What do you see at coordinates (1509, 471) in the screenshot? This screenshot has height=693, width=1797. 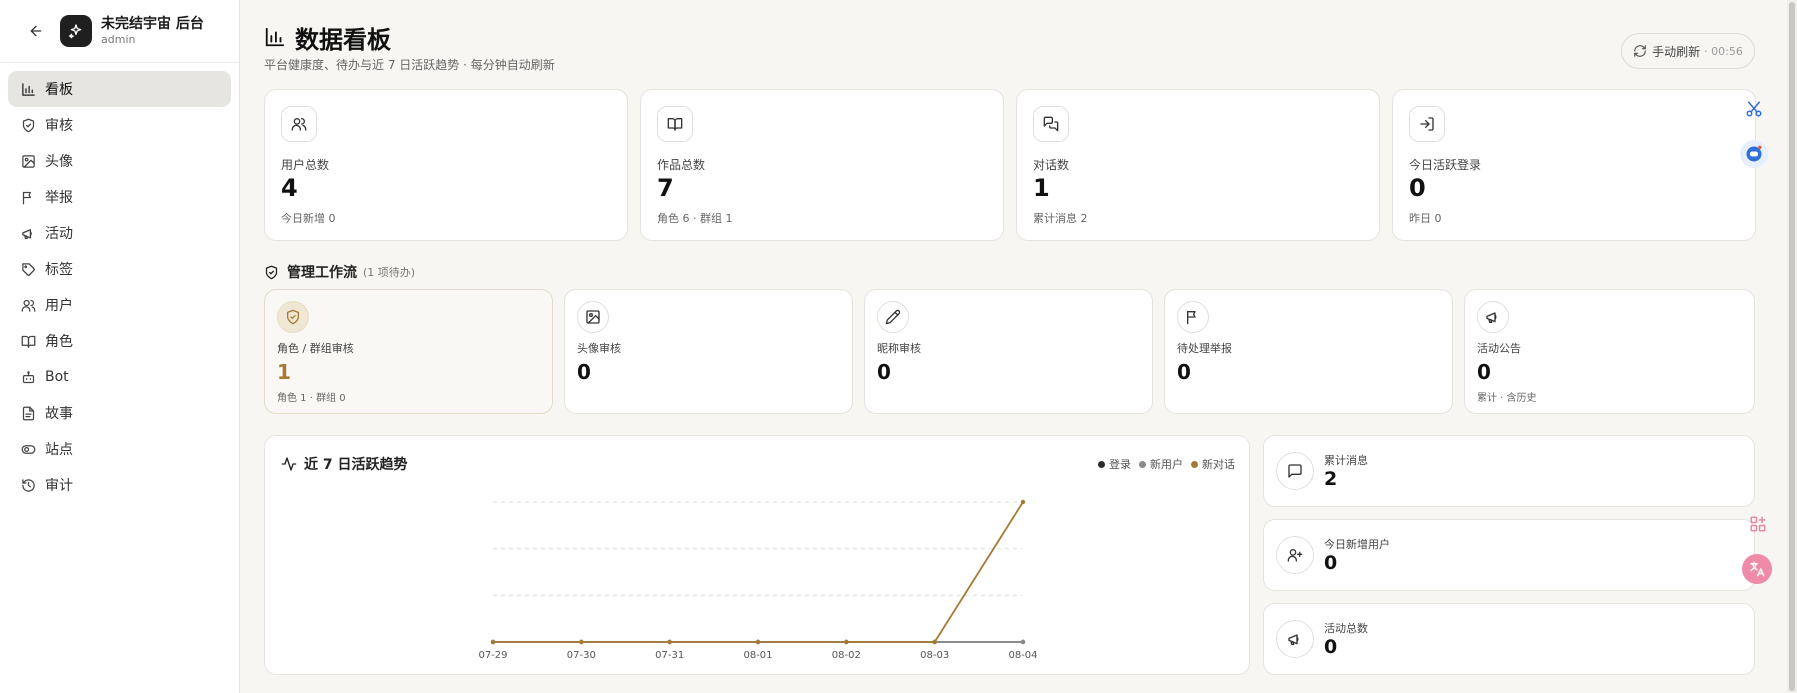 I see `mini-card-total-messages: 累计消息 2` at bounding box center [1509, 471].